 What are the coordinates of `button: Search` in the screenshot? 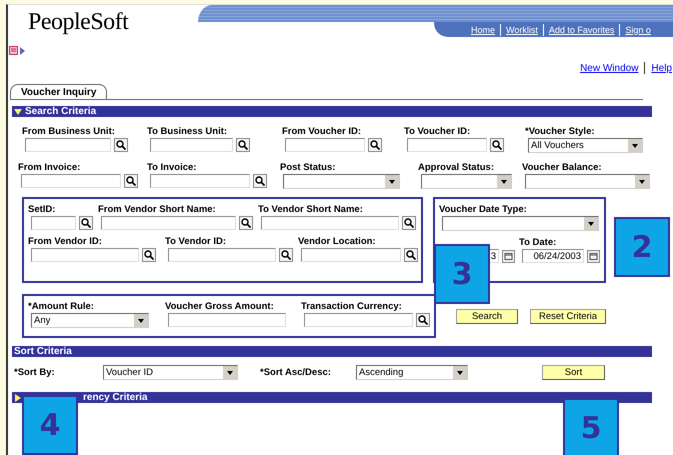 It's located at (487, 316).